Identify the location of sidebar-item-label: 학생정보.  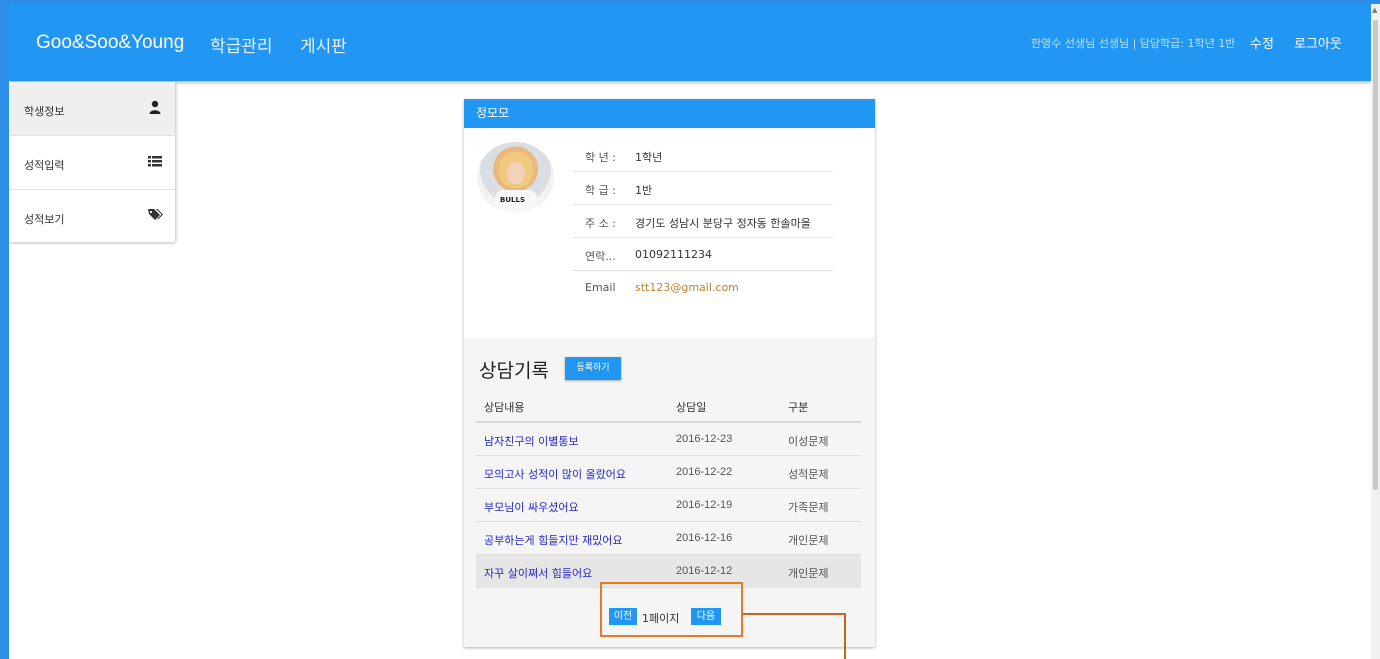
(44, 111).